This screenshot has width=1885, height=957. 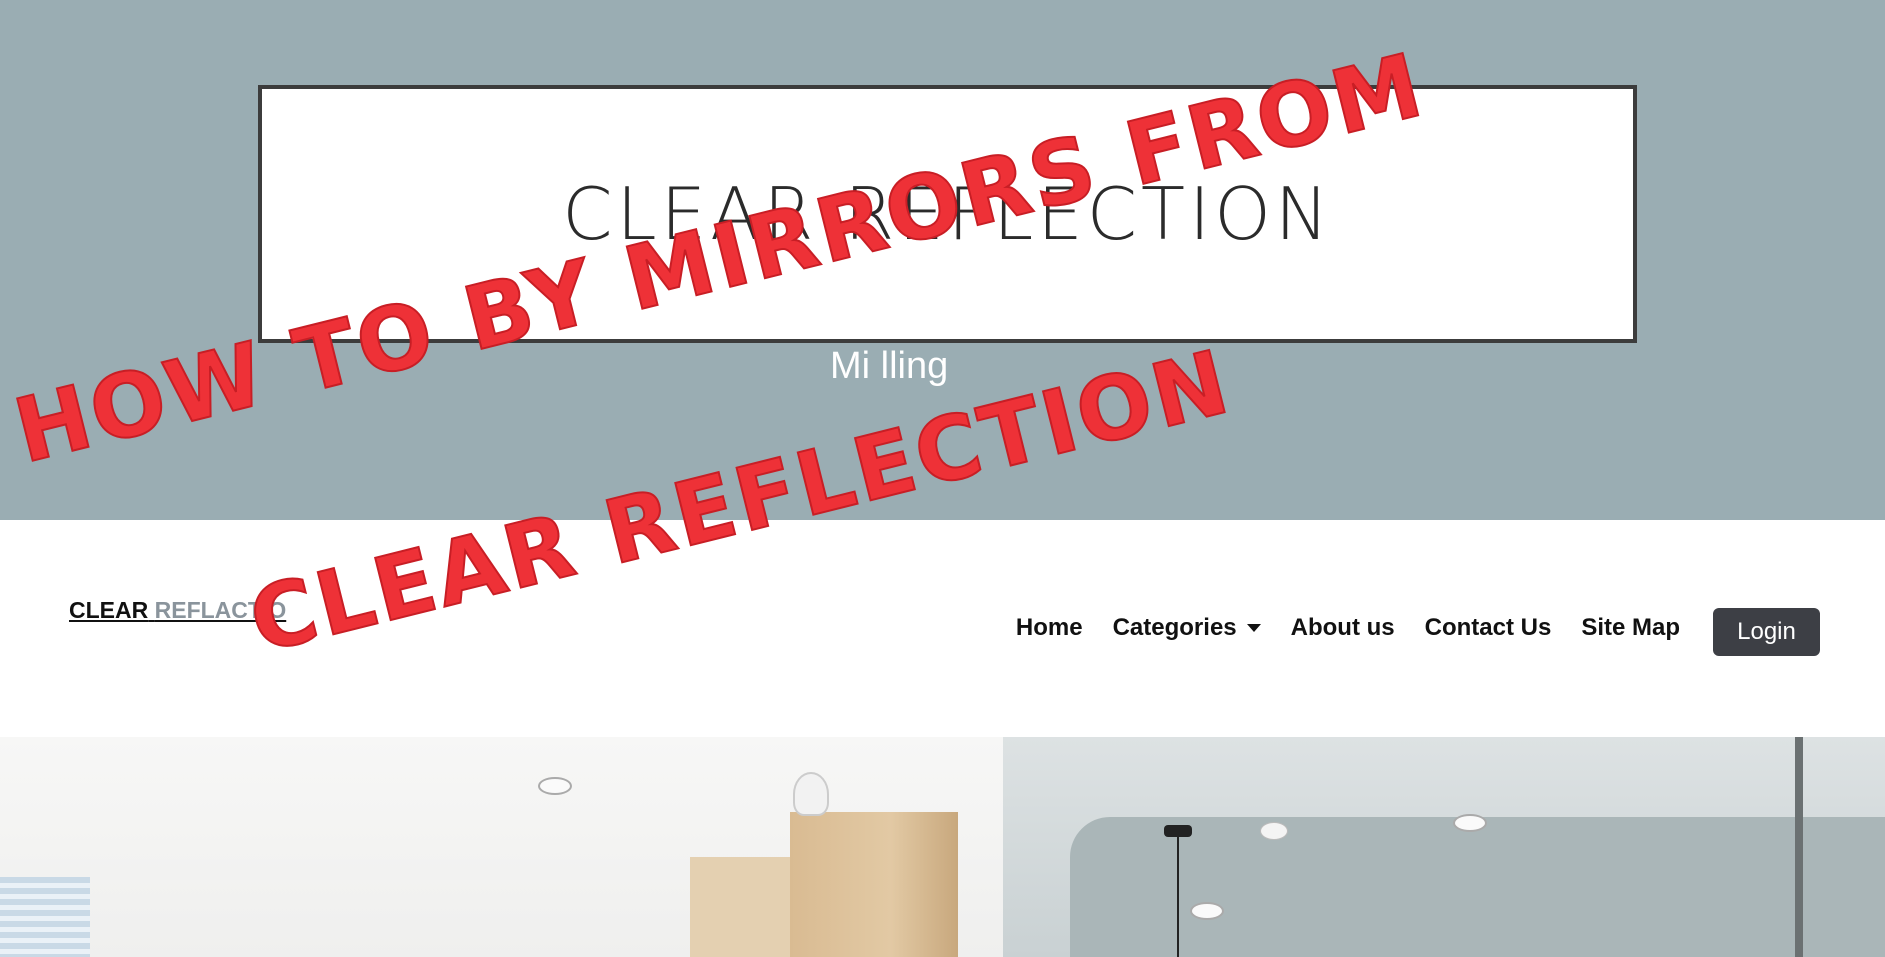 I want to click on nav-categories-label: Categories, so click(x=1174, y=627).